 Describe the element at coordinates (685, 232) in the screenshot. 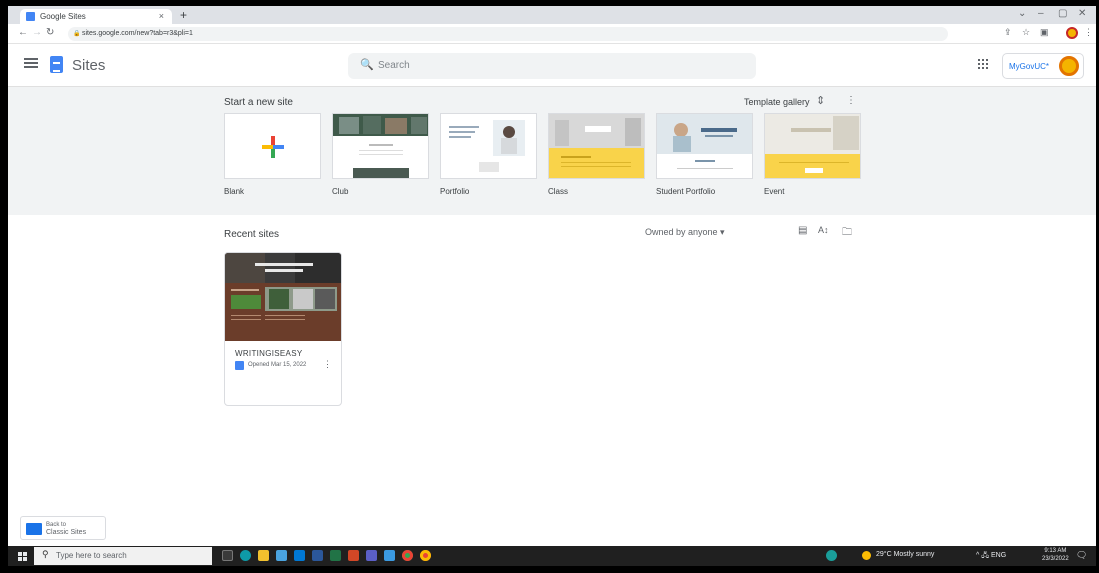

I see `owner-filter-dropdown: Owned by anyone ▾` at that location.